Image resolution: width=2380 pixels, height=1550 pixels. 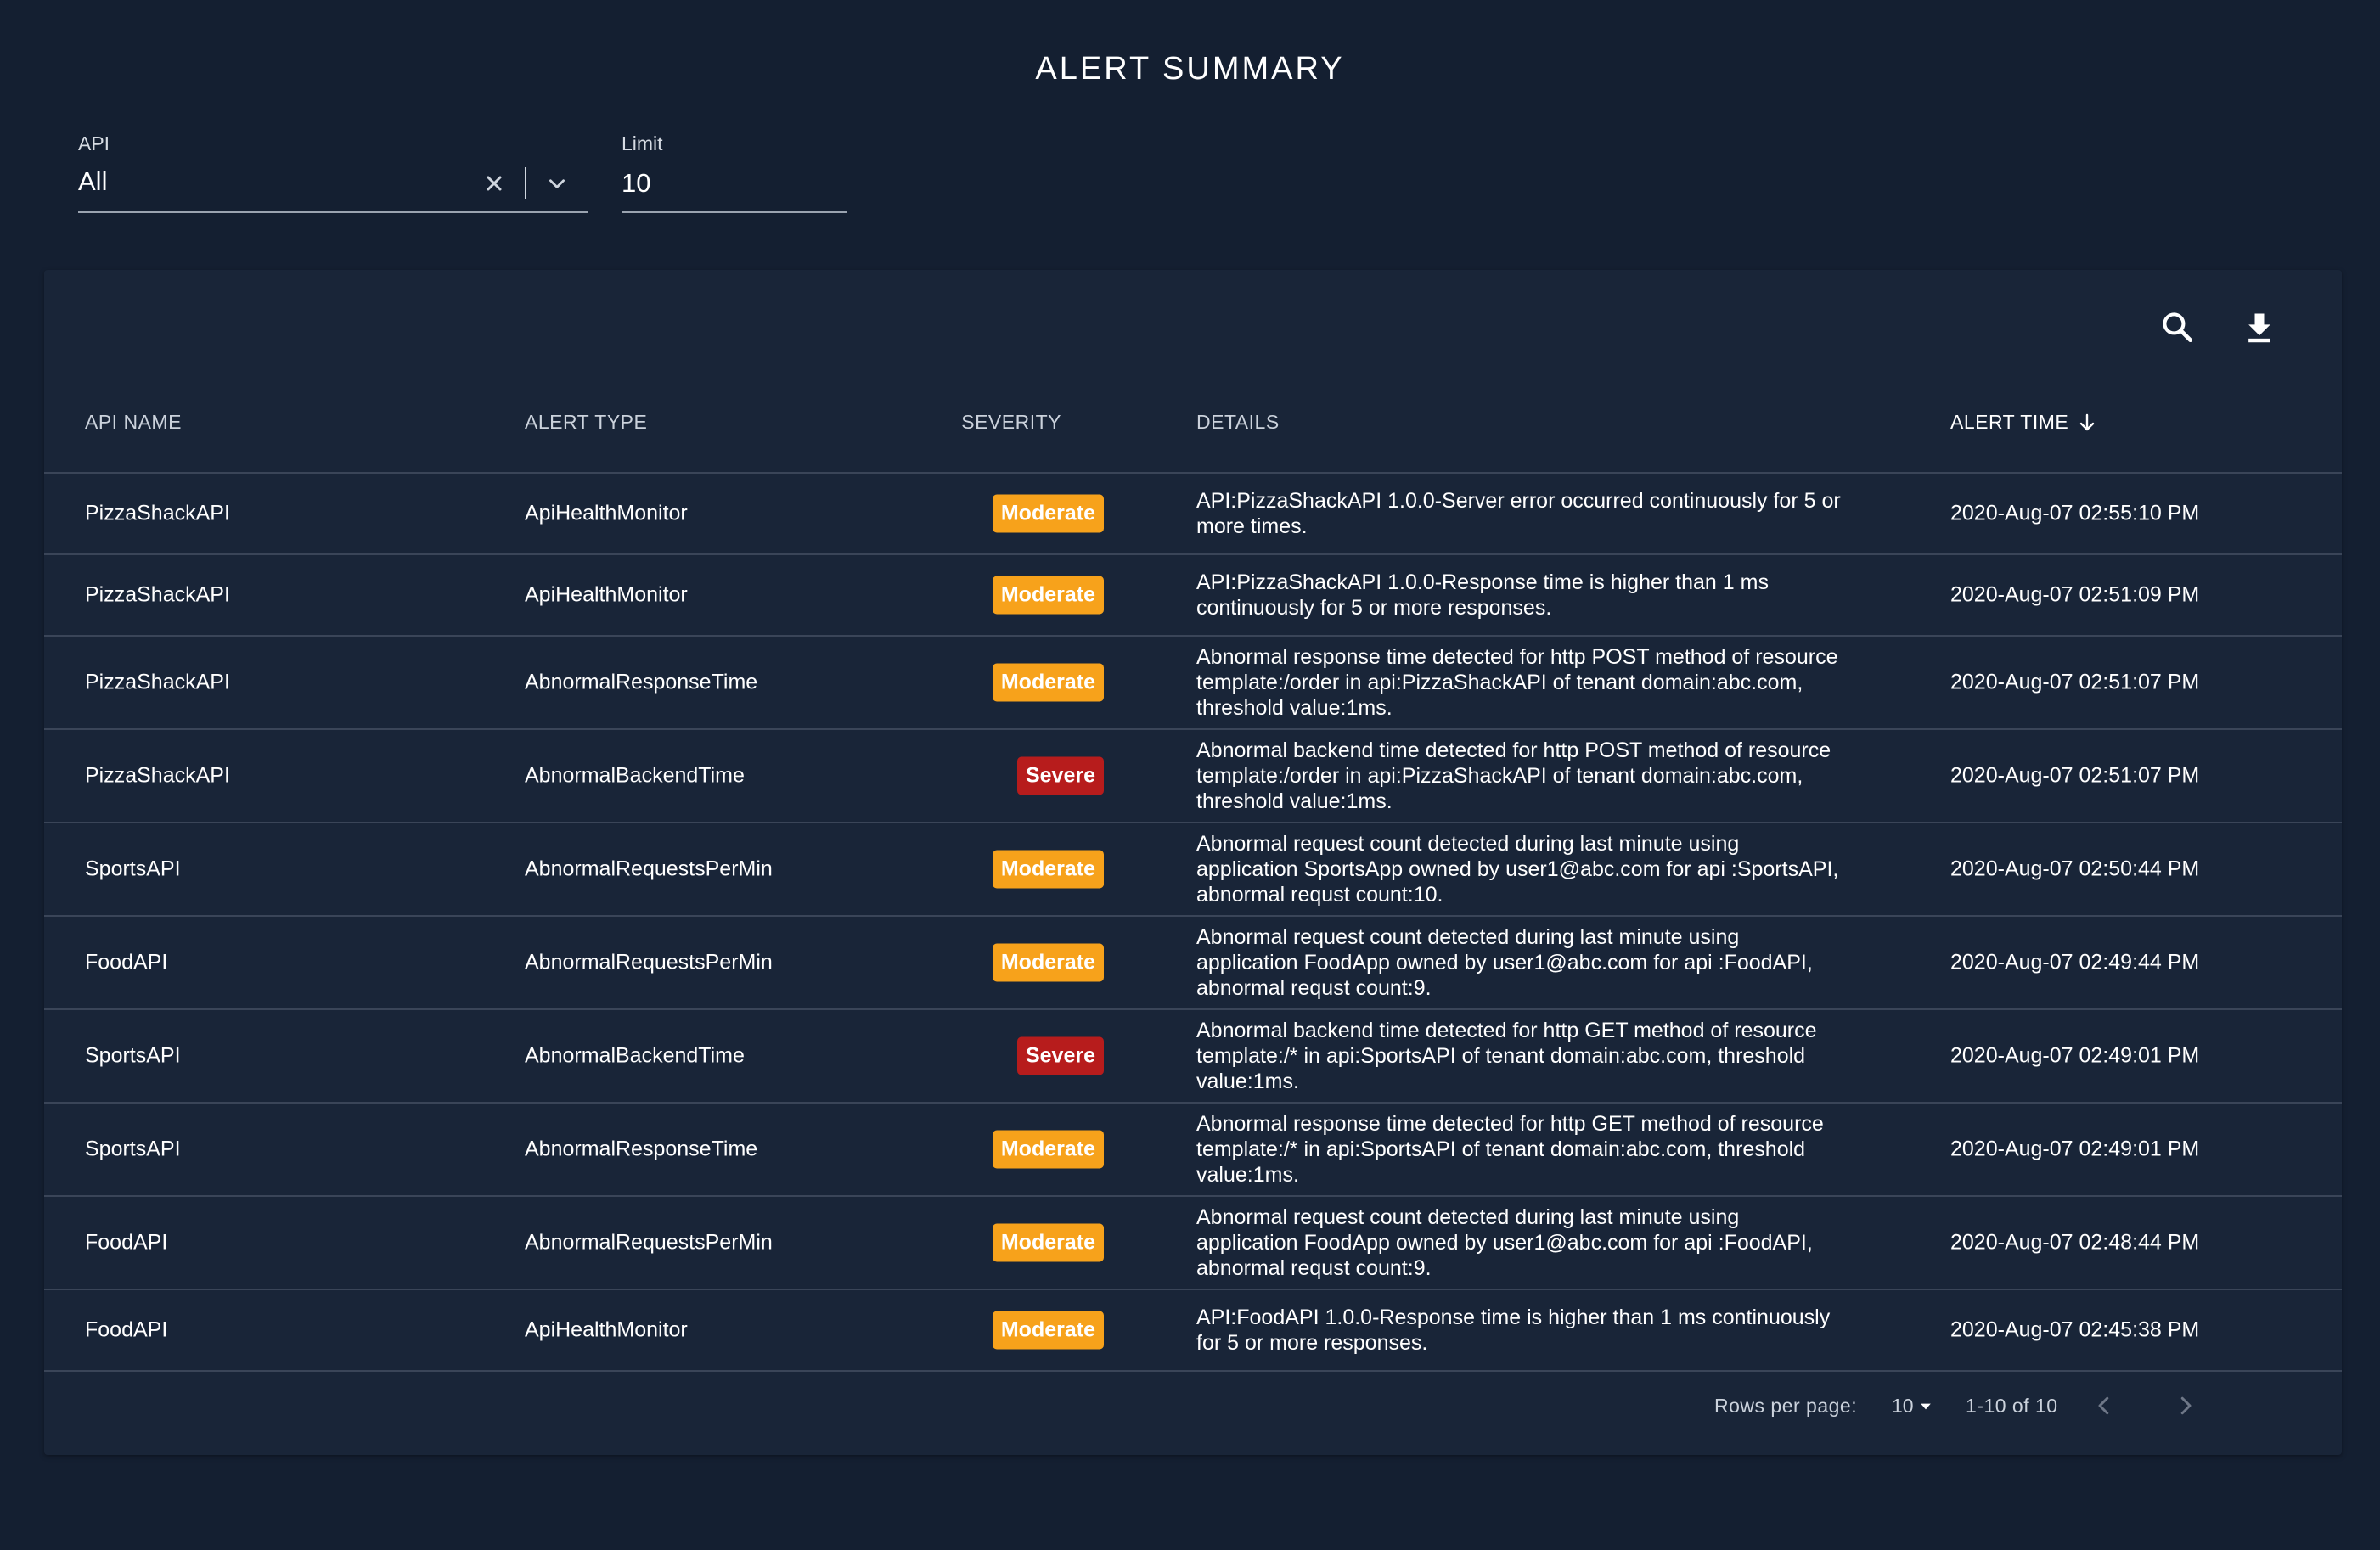 What do you see at coordinates (2185, 1405) in the screenshot?
I see `chevron-right-icon` at bounding box center [2185, 1405].